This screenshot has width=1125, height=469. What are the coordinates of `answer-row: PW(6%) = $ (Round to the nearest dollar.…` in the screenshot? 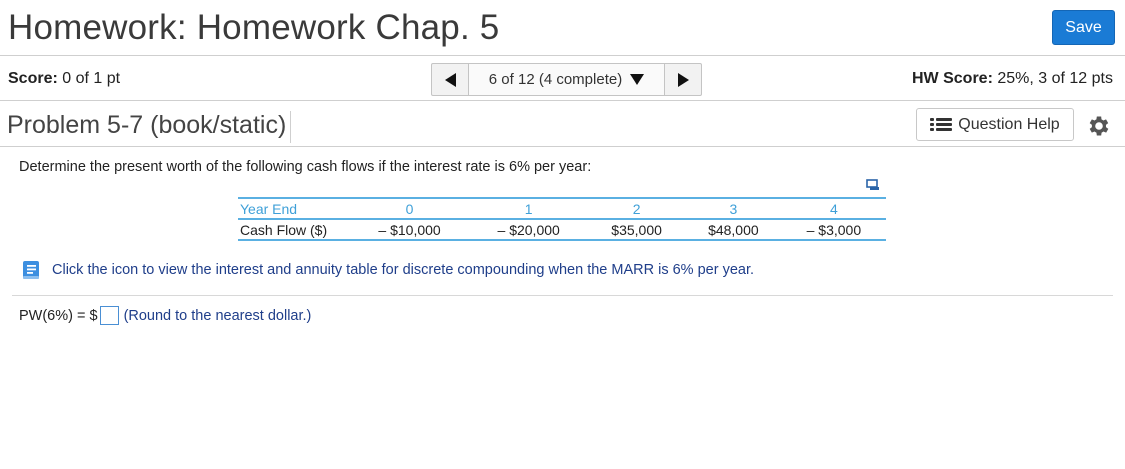 It's located at (165, 315).